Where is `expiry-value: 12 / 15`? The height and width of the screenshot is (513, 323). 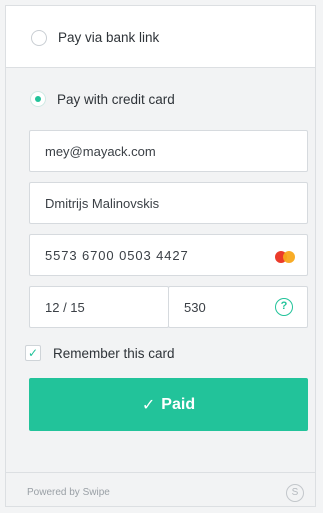
expiry-value: 12 / 15 is located at coordinates (65, 307).